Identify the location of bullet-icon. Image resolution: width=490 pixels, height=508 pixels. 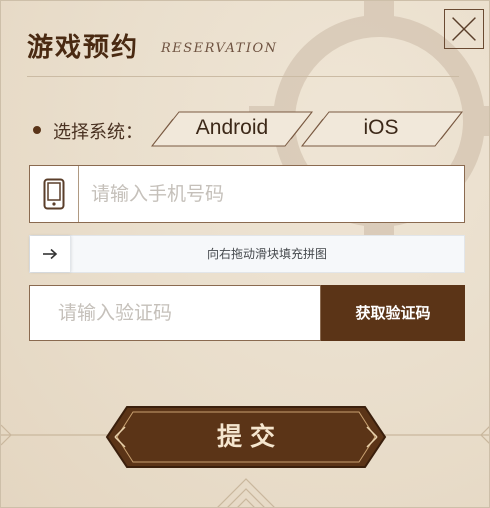
(37, 130).